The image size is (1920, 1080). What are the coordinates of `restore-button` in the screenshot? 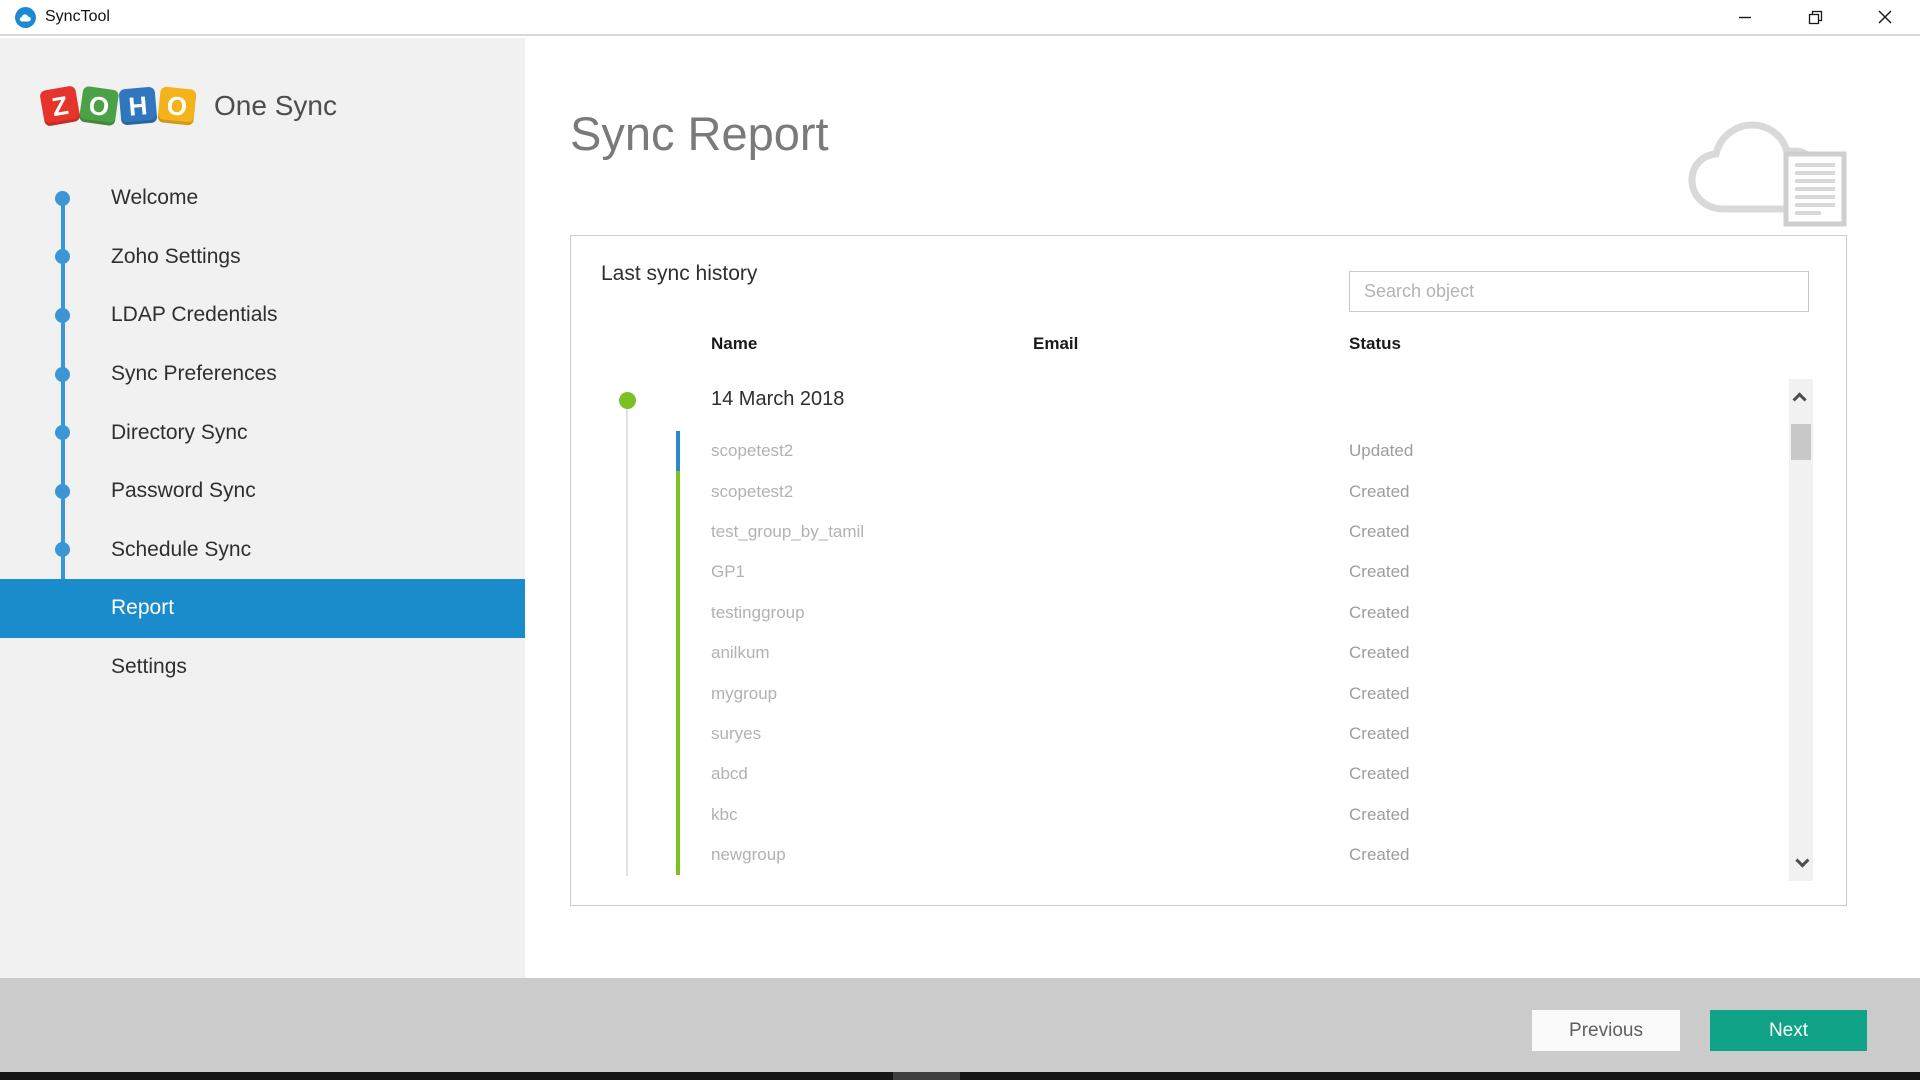 It's located at (1815, 17).